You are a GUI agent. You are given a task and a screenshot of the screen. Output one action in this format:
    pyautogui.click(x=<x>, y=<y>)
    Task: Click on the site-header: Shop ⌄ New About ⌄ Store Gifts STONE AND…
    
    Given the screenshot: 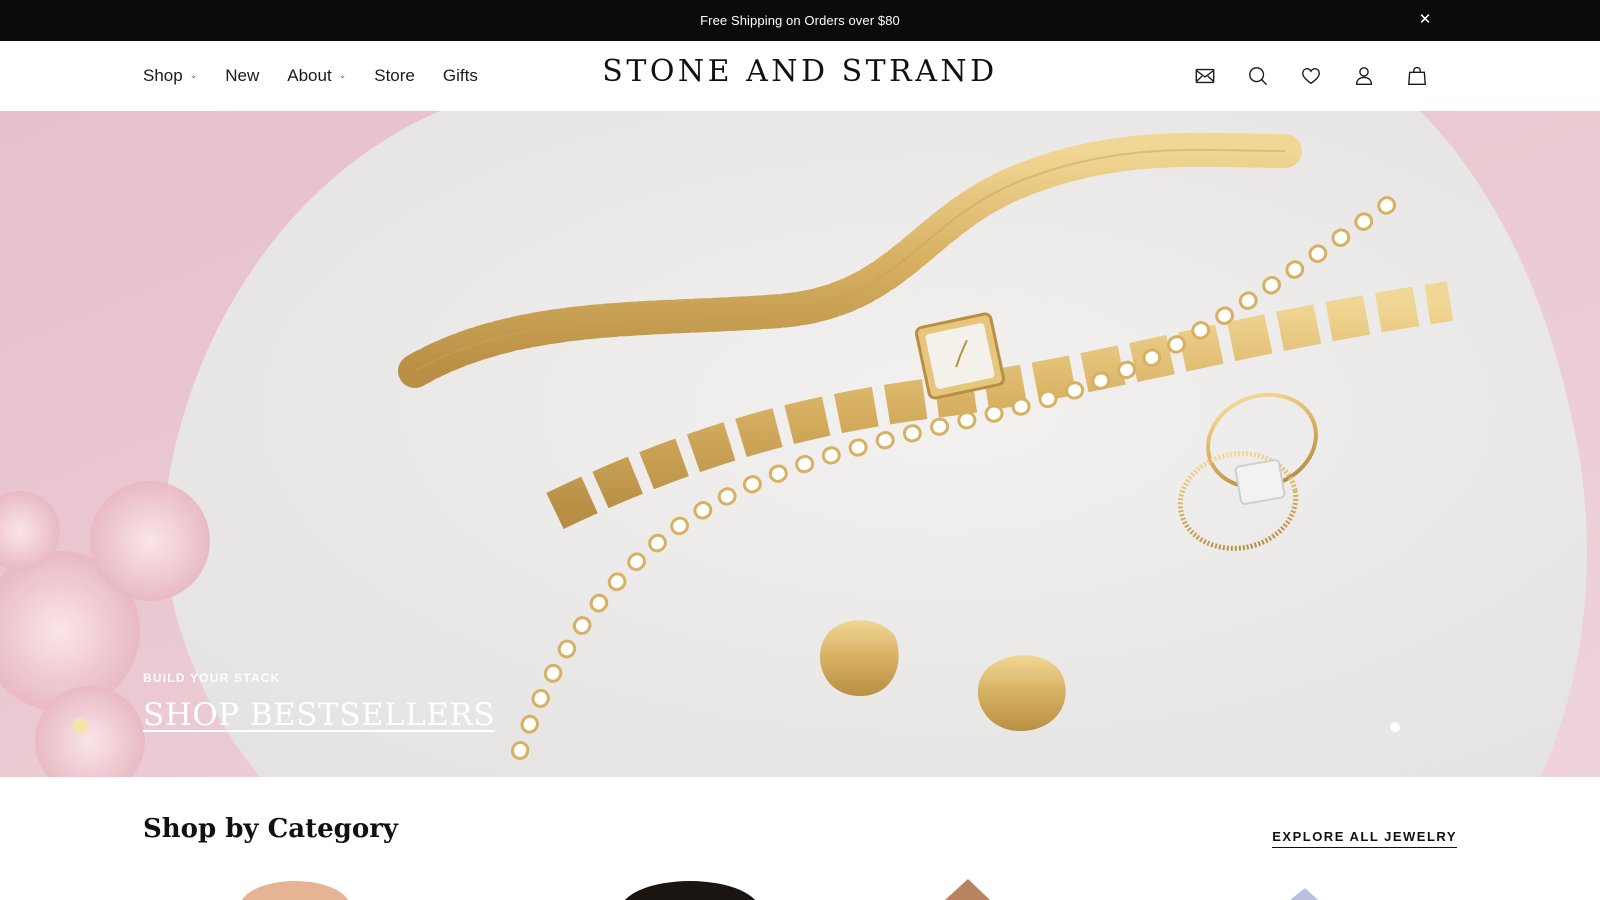 What is the action you would take?
    pyautogui.click(x=800, y=76)
    